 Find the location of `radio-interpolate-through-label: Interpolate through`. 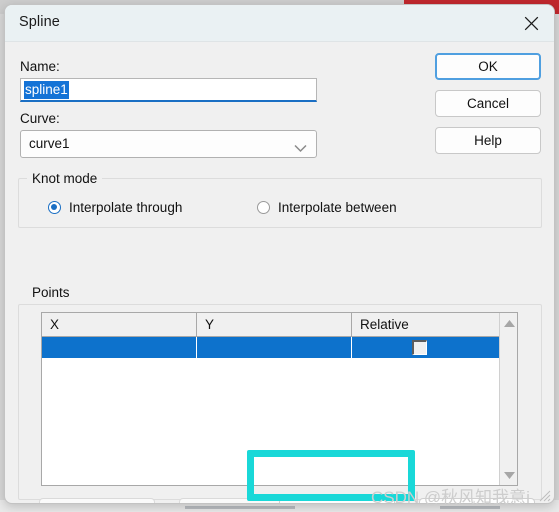

radio-interpolate-through-label: Interpolate through is located at coordinates (126, 207).